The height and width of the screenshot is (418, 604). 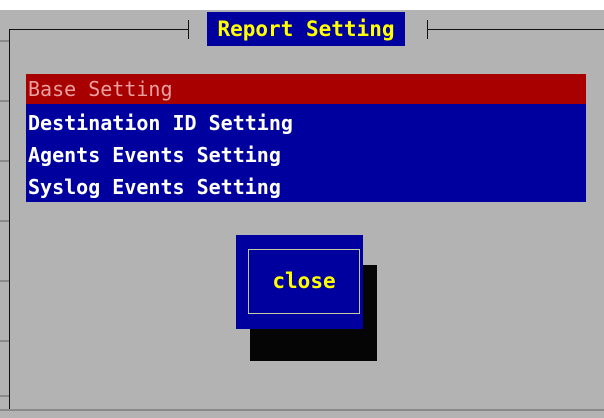 What do you see at coordinates (306, 155) in the screenshot?
I see `menu-item-agents-events-setting: Agents Events Setting` at bounding box center [306, 155].